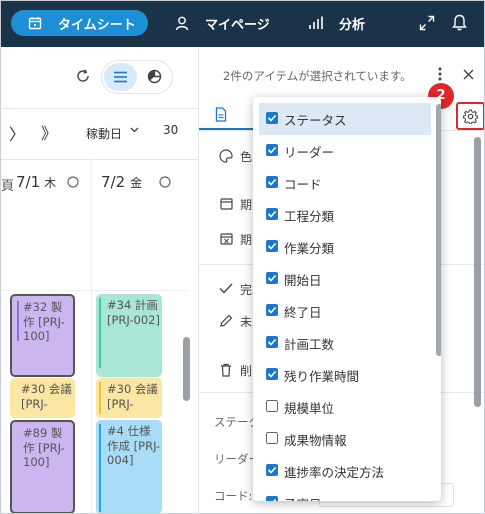 Image resolution: width=485 pixels, height=514 pixels. I want to click on incomplete-label: 未, so click(246, 321).